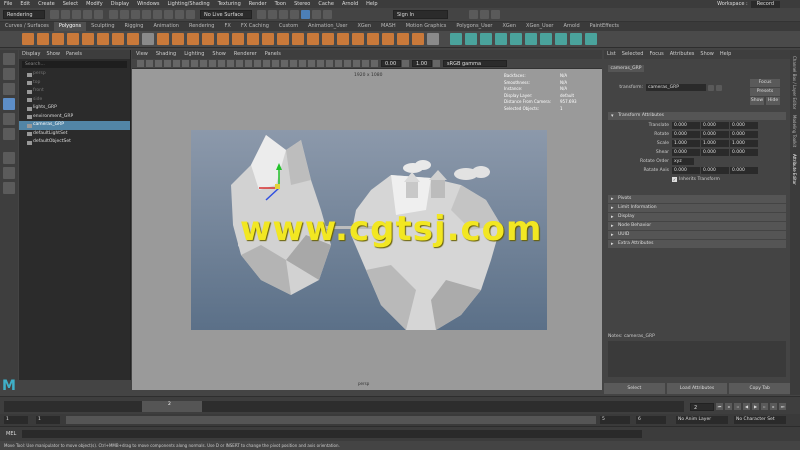 This screenshot has height=450, width=800. I want to click on menu-modify: Modify, so click(94, 4).